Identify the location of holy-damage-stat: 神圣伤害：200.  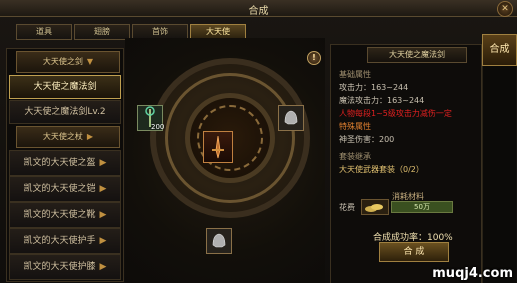
(367, 139).